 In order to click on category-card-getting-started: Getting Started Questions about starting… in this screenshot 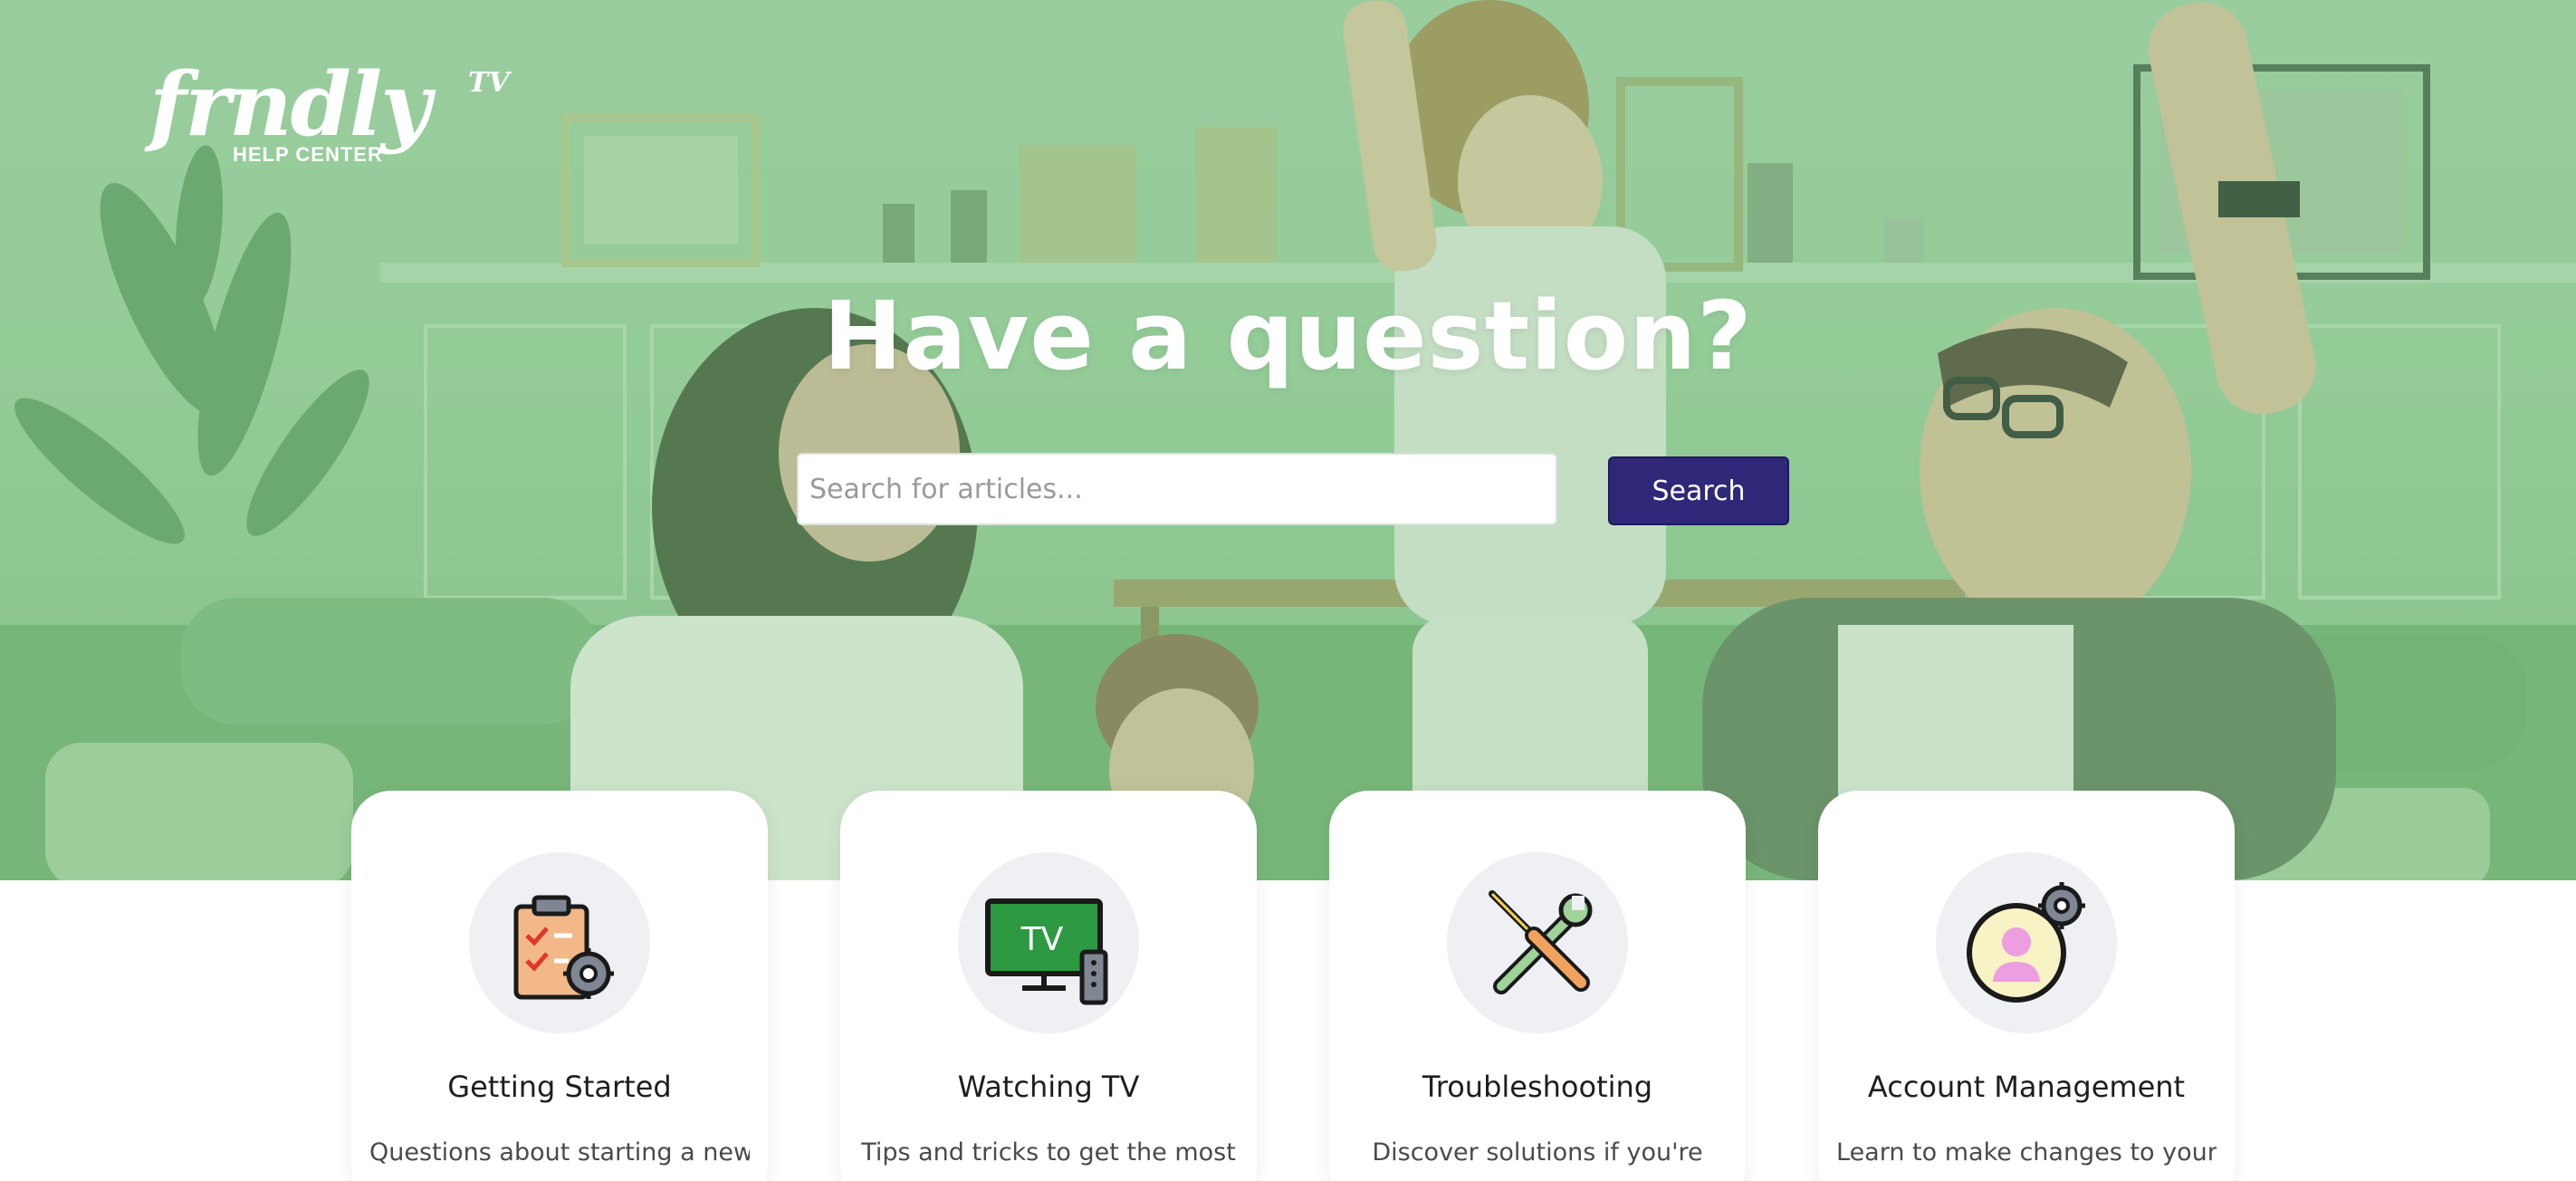, I will do `click(559, 986)`.